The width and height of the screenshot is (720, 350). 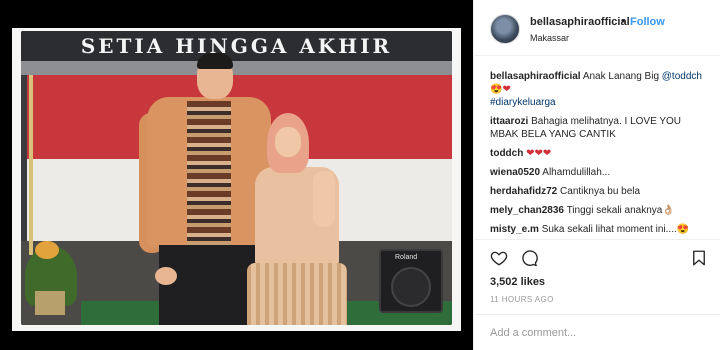 I want to click on speaker-grill, so click(x=411, y=287).